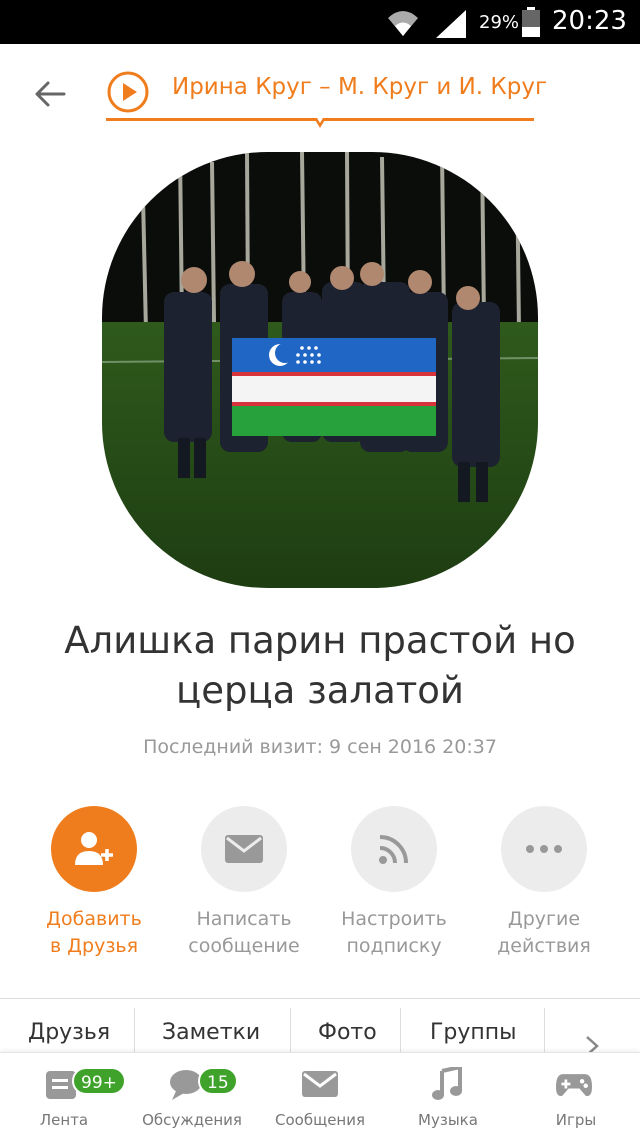 This screenshot has height=1138, width=640. What do you see at coordinates (192, 1120) in the screenshot?
I see `nav-discussions-label: Обсуждения` at bounding box center [192, 1120].